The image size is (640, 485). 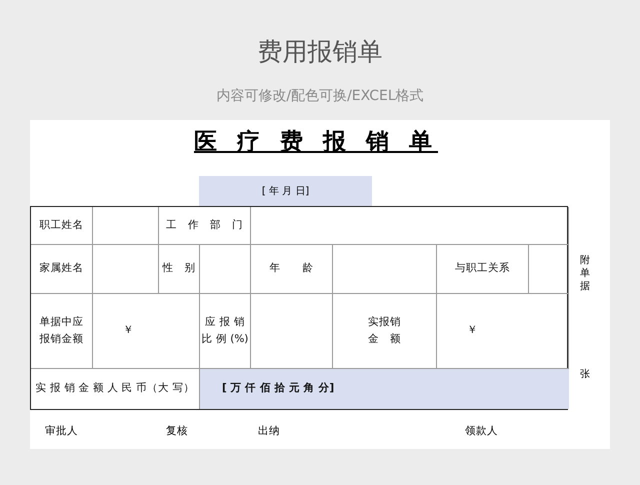 I want to click on amount-words-text: [ 万 仟 佰 拾 元 角 分], so click(x=278, y=388).